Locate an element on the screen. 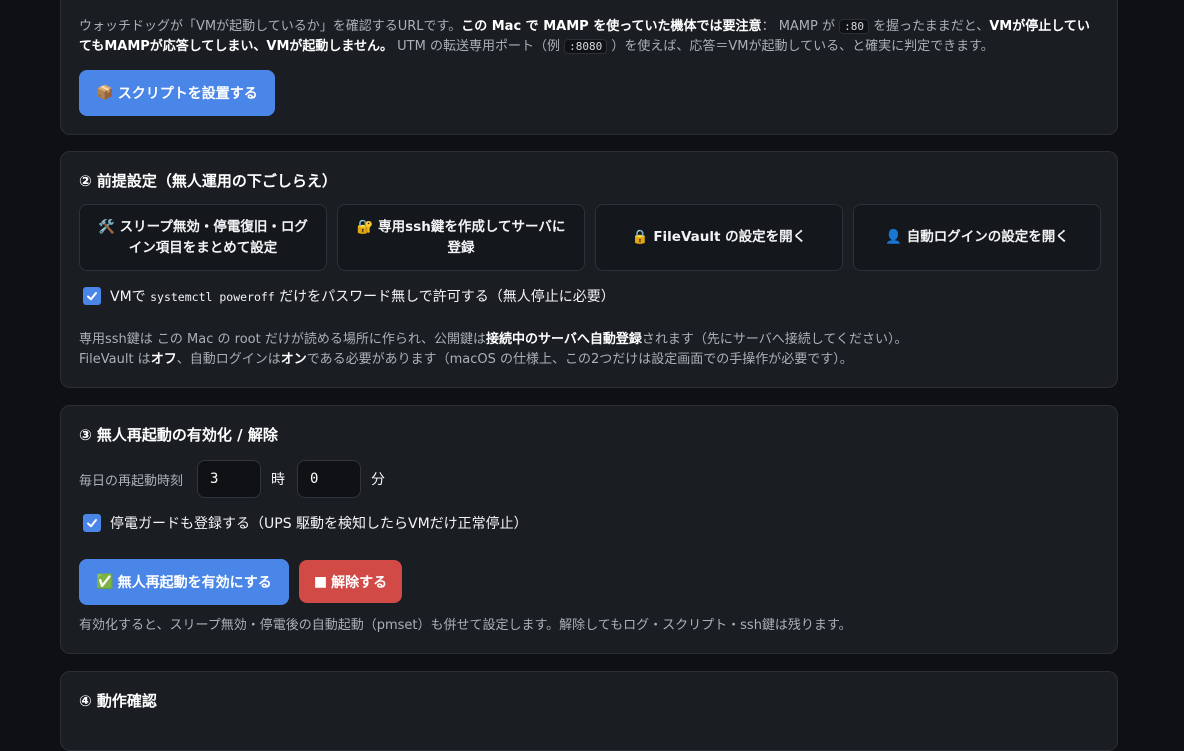  reboot-hour-input: 3 is located at coordinates (229, 479).